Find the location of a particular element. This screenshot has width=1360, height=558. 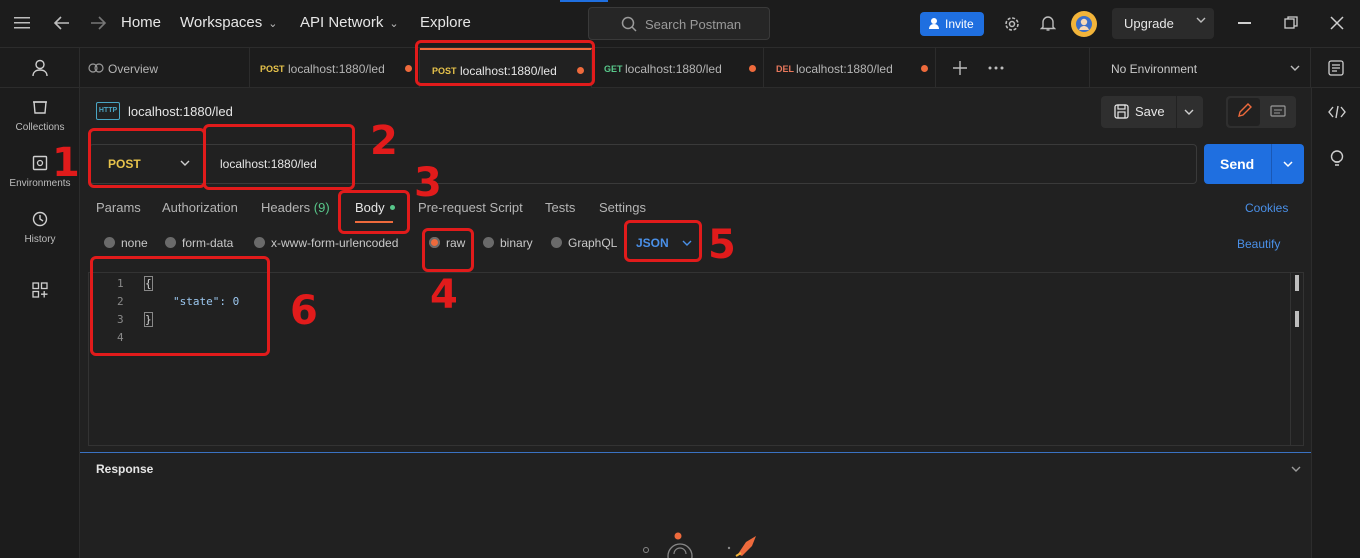

left-sidebar: Collections Environments History is located at coordinates (40, 303).